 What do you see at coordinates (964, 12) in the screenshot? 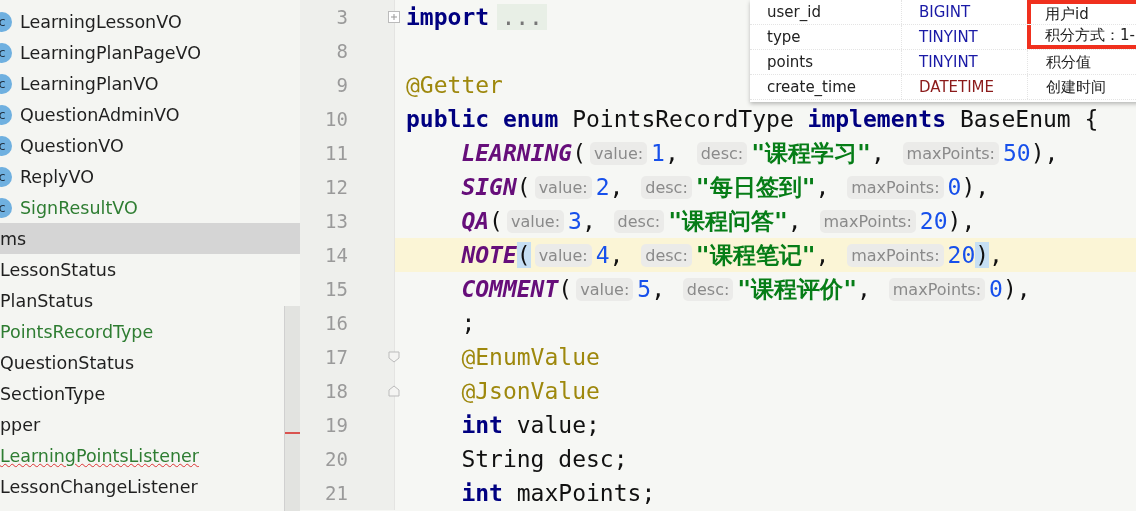
I see `table-cell: BIGINT` at bounding box center [964, 12].